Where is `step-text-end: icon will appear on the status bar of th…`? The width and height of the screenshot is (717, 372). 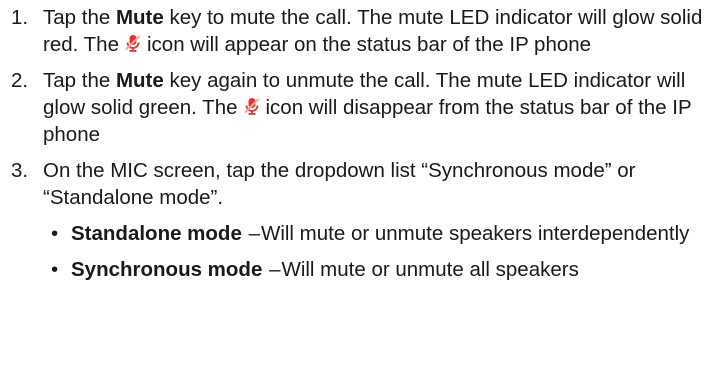
step-text-end: icon will appear on the status bar of th… is located at coordinates (369, 44).